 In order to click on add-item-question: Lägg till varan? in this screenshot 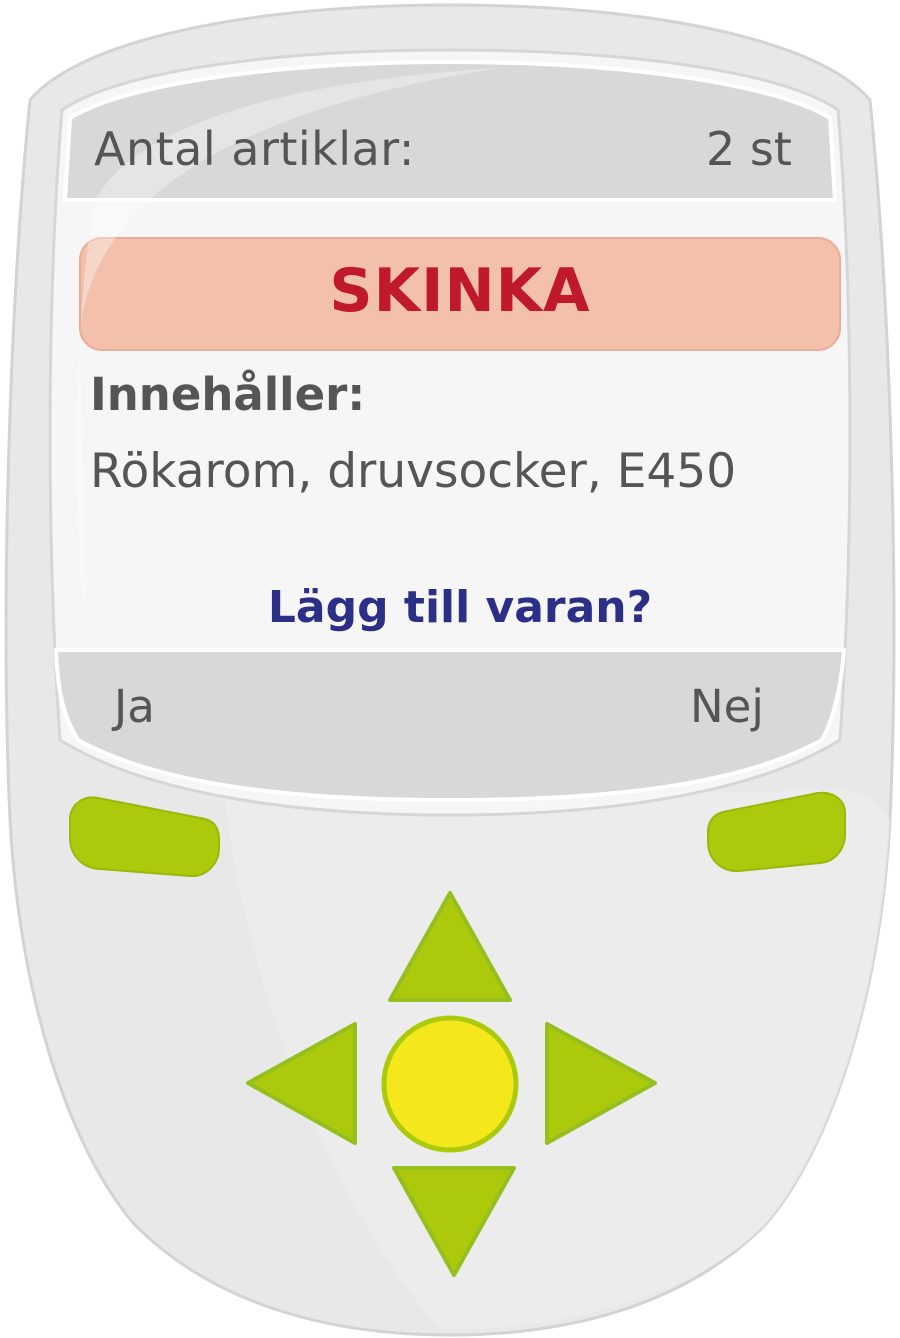, I will do `click(460, 607)`.